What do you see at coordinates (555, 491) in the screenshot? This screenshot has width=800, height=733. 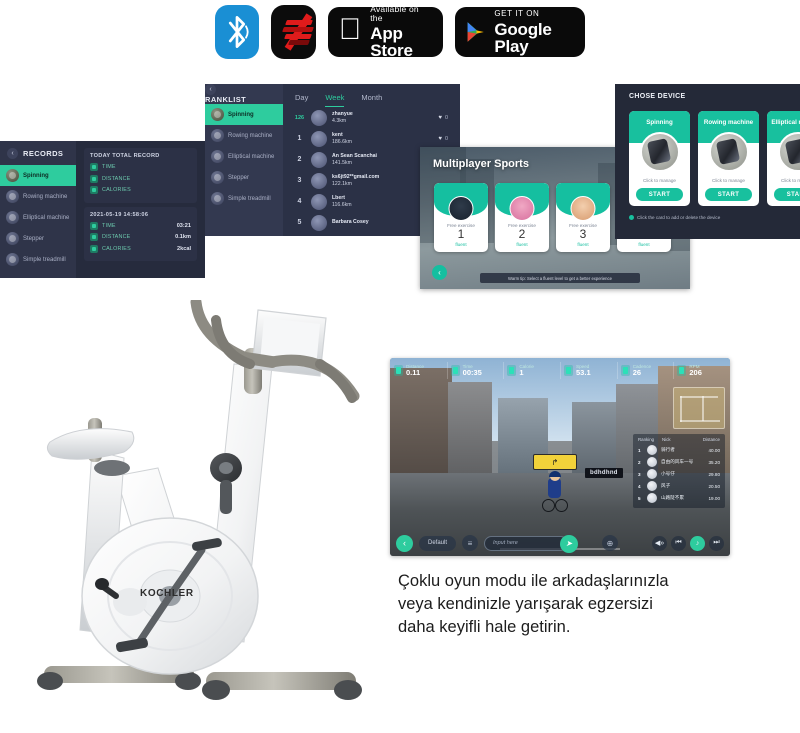 I see `player-avatar-cyclist` at bounding box center [555, 491].